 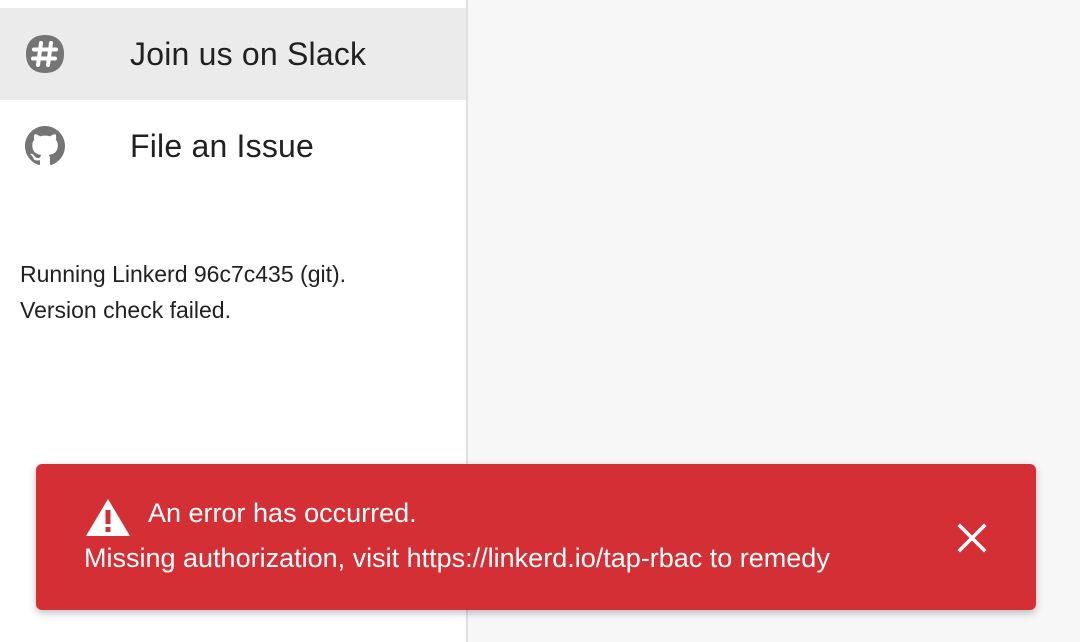 What do you see at coordinates (45, 146) in the screenshot?
I see `github-icon` at bounding box center [45, 146].